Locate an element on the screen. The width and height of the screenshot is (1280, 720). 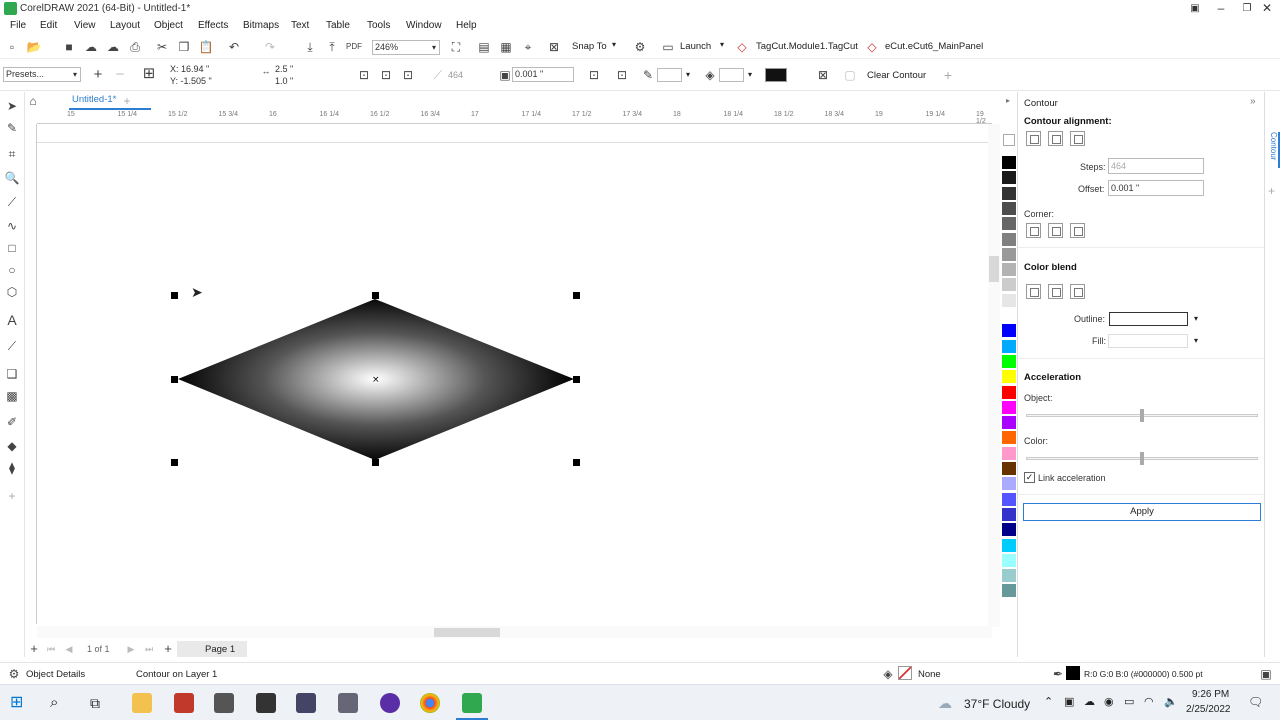
contour-corners-icon: ⊡ is located at coordinates (594, 75).